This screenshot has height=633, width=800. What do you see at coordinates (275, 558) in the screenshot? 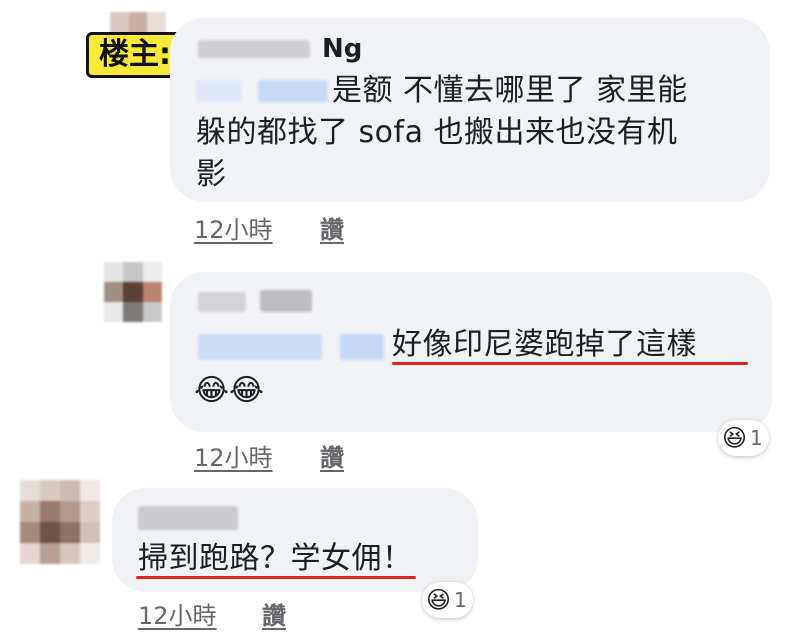
I see `comment-text-line: 掃到跑路？学女佣！` at bounding box center [275, 558].